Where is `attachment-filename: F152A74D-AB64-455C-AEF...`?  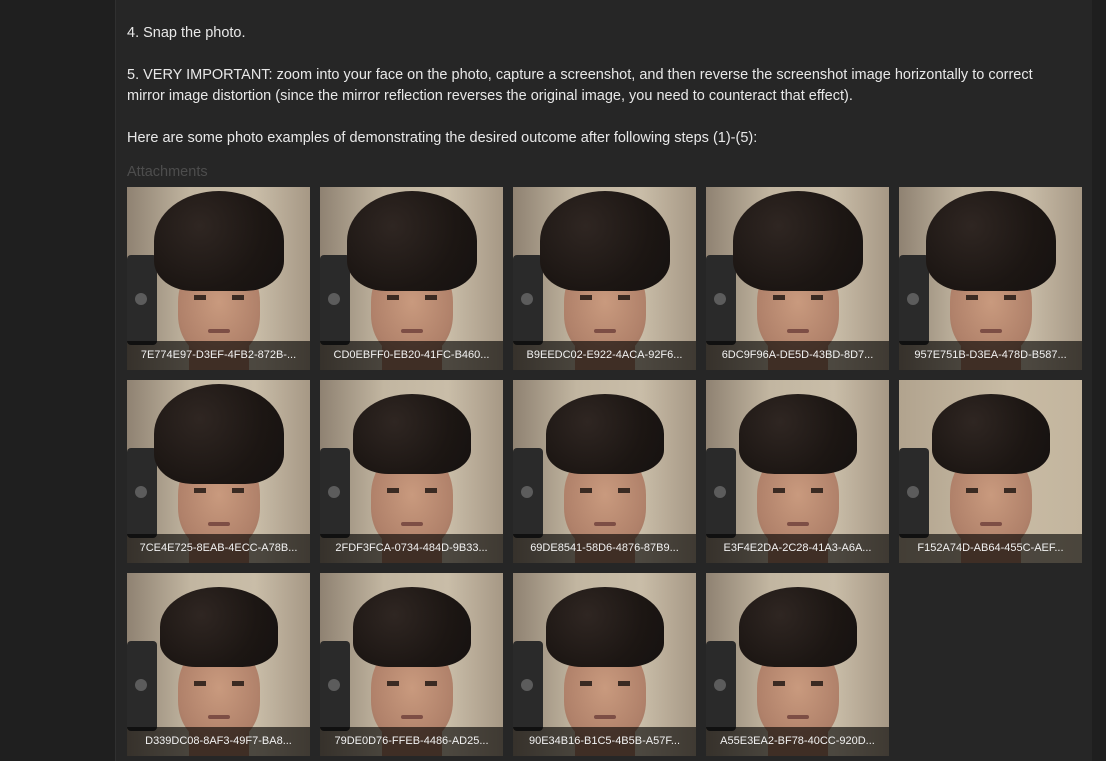 attachment-filename: F152A74D-AB64-455C-AEF... is located at coordinates (990, 548).